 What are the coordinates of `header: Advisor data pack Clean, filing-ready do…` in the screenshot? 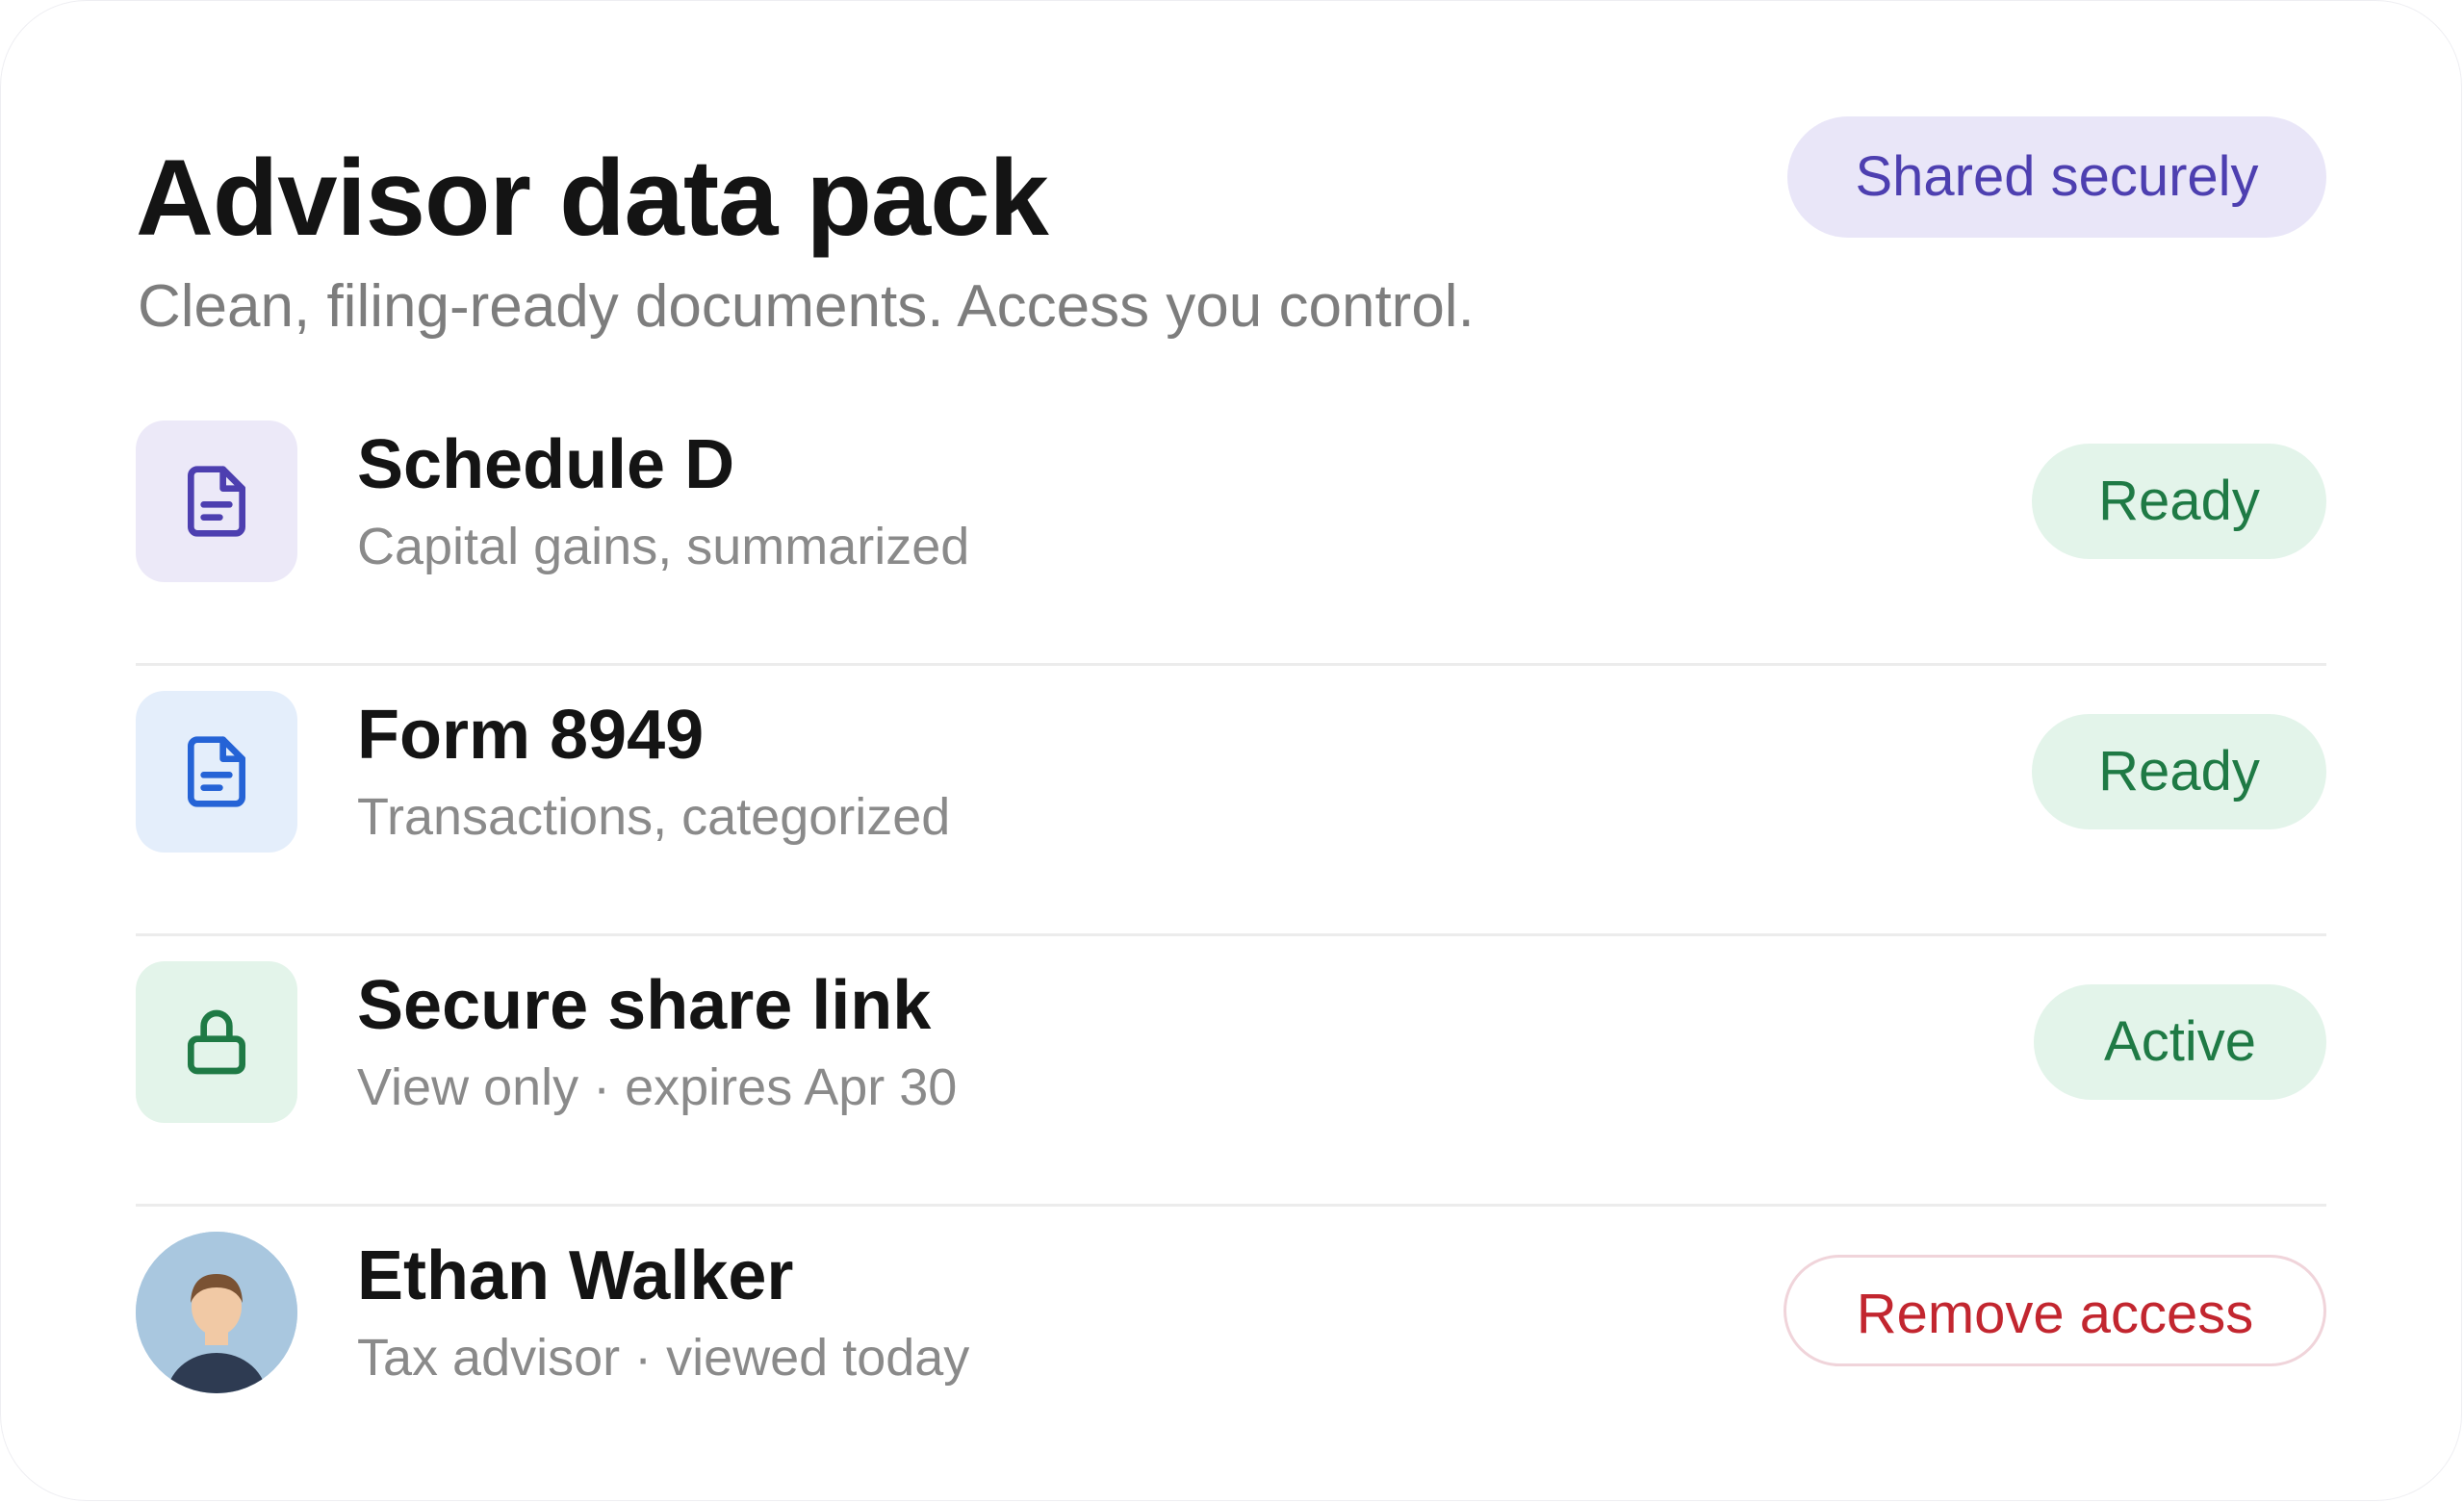 It's located at (1231, 231).